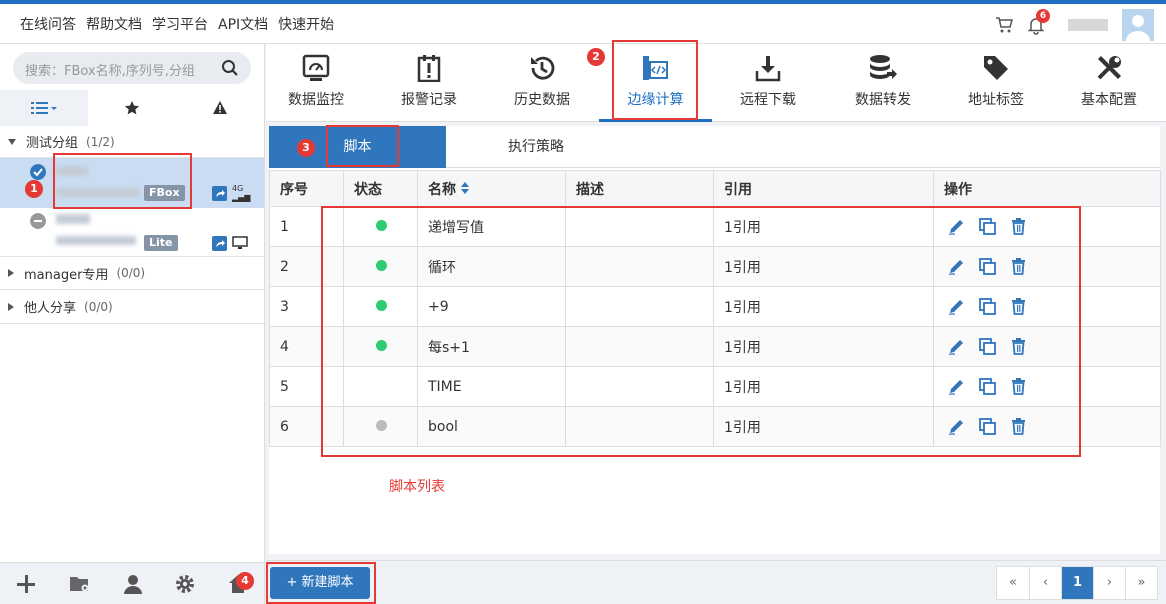  I want to click on database-icon, so click(883, 67).